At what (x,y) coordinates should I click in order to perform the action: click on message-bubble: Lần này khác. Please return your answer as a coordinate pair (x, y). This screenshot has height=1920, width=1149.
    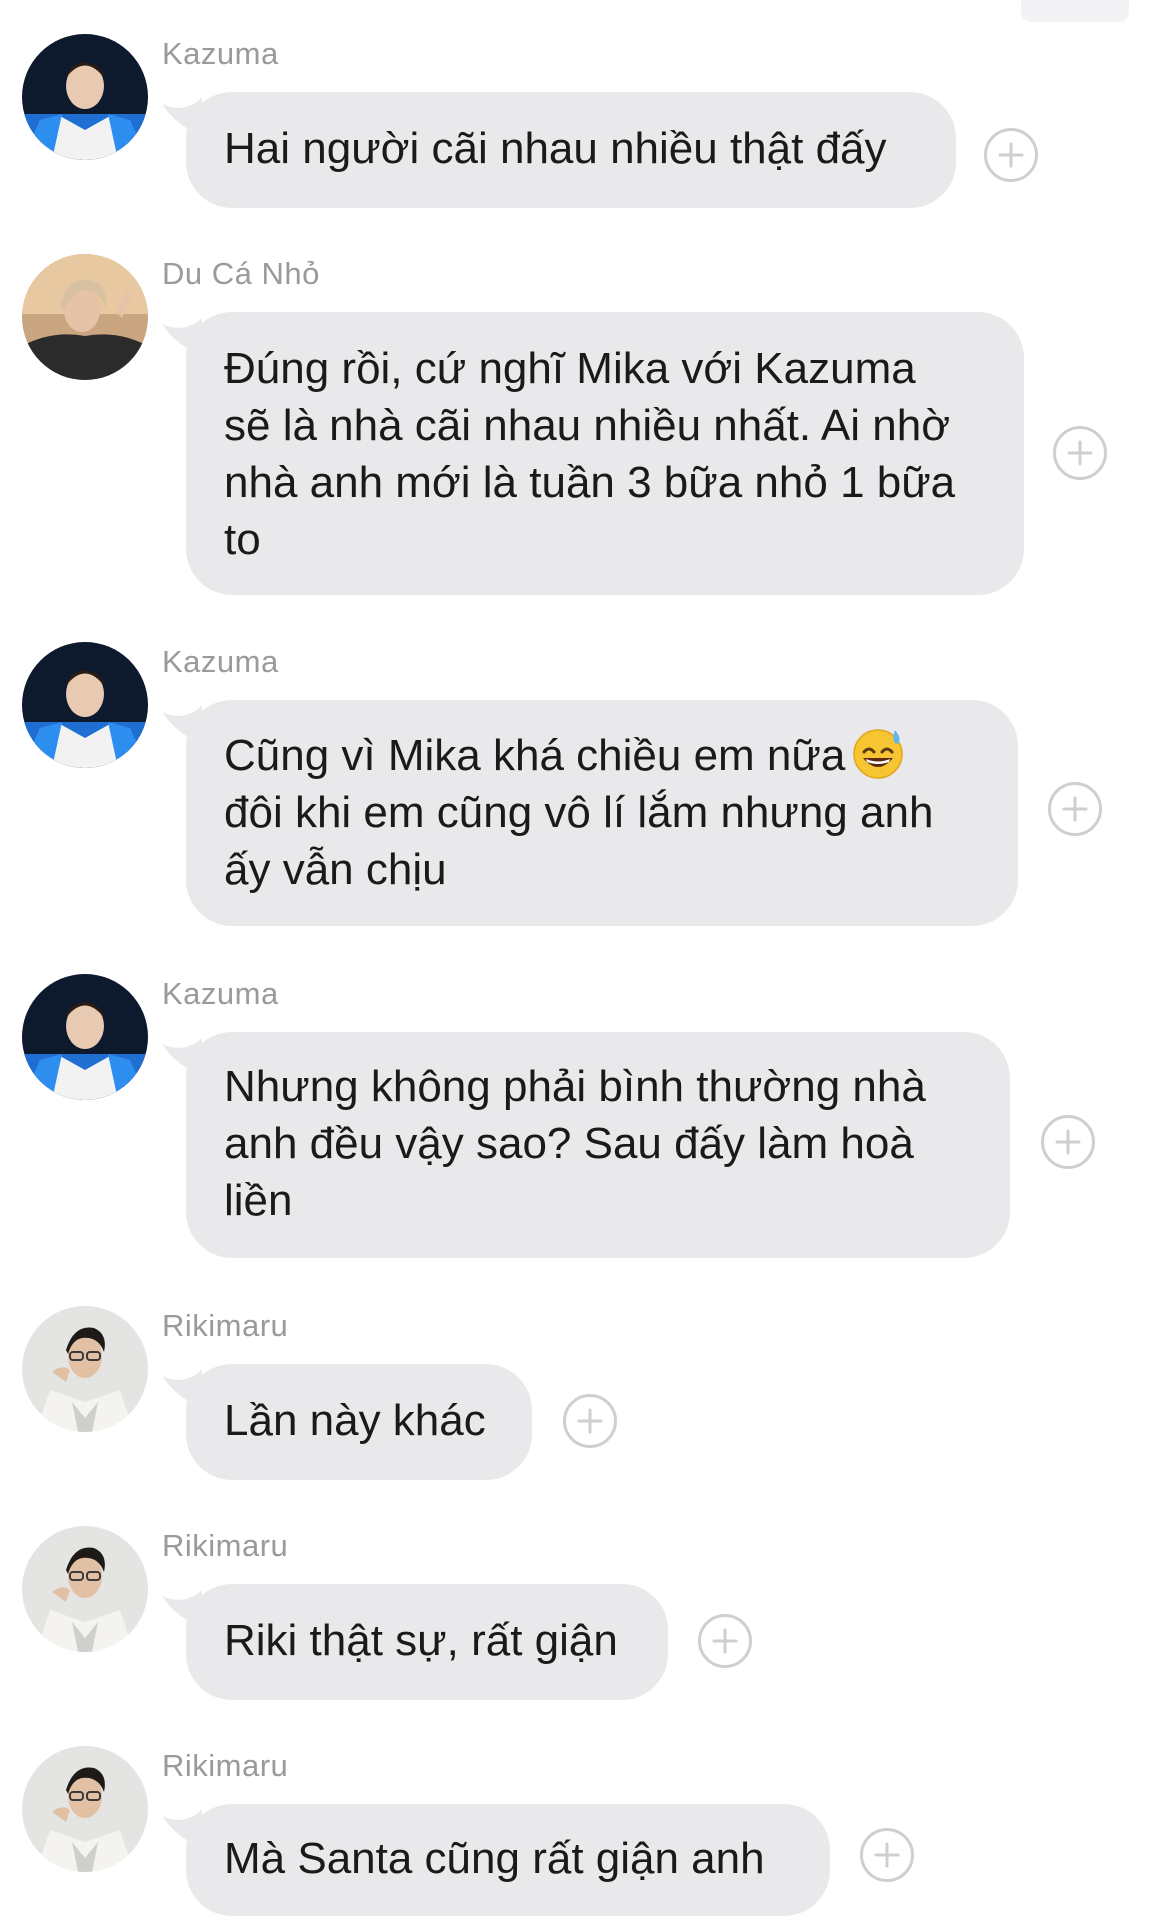
    Looking at the image, I should click on (359, 1422).